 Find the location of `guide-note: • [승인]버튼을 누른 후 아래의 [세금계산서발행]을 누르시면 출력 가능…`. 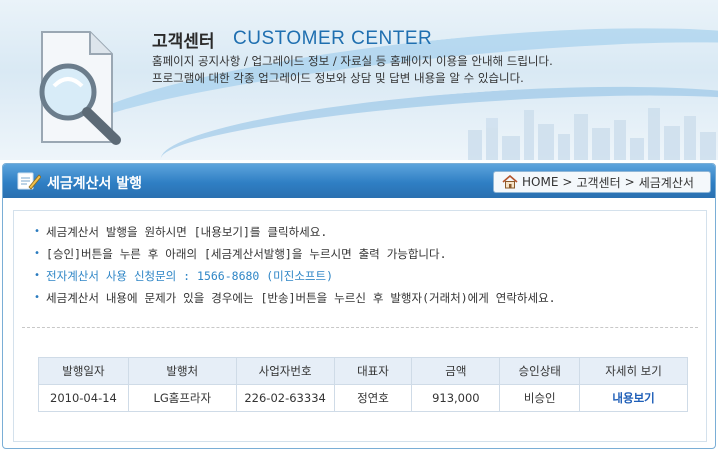

guide-note: • [승인]버튼을 누른 후 아래의 [세금계산서발행]을 누르시면 출력 가능… is located at coordinates (295, 254).